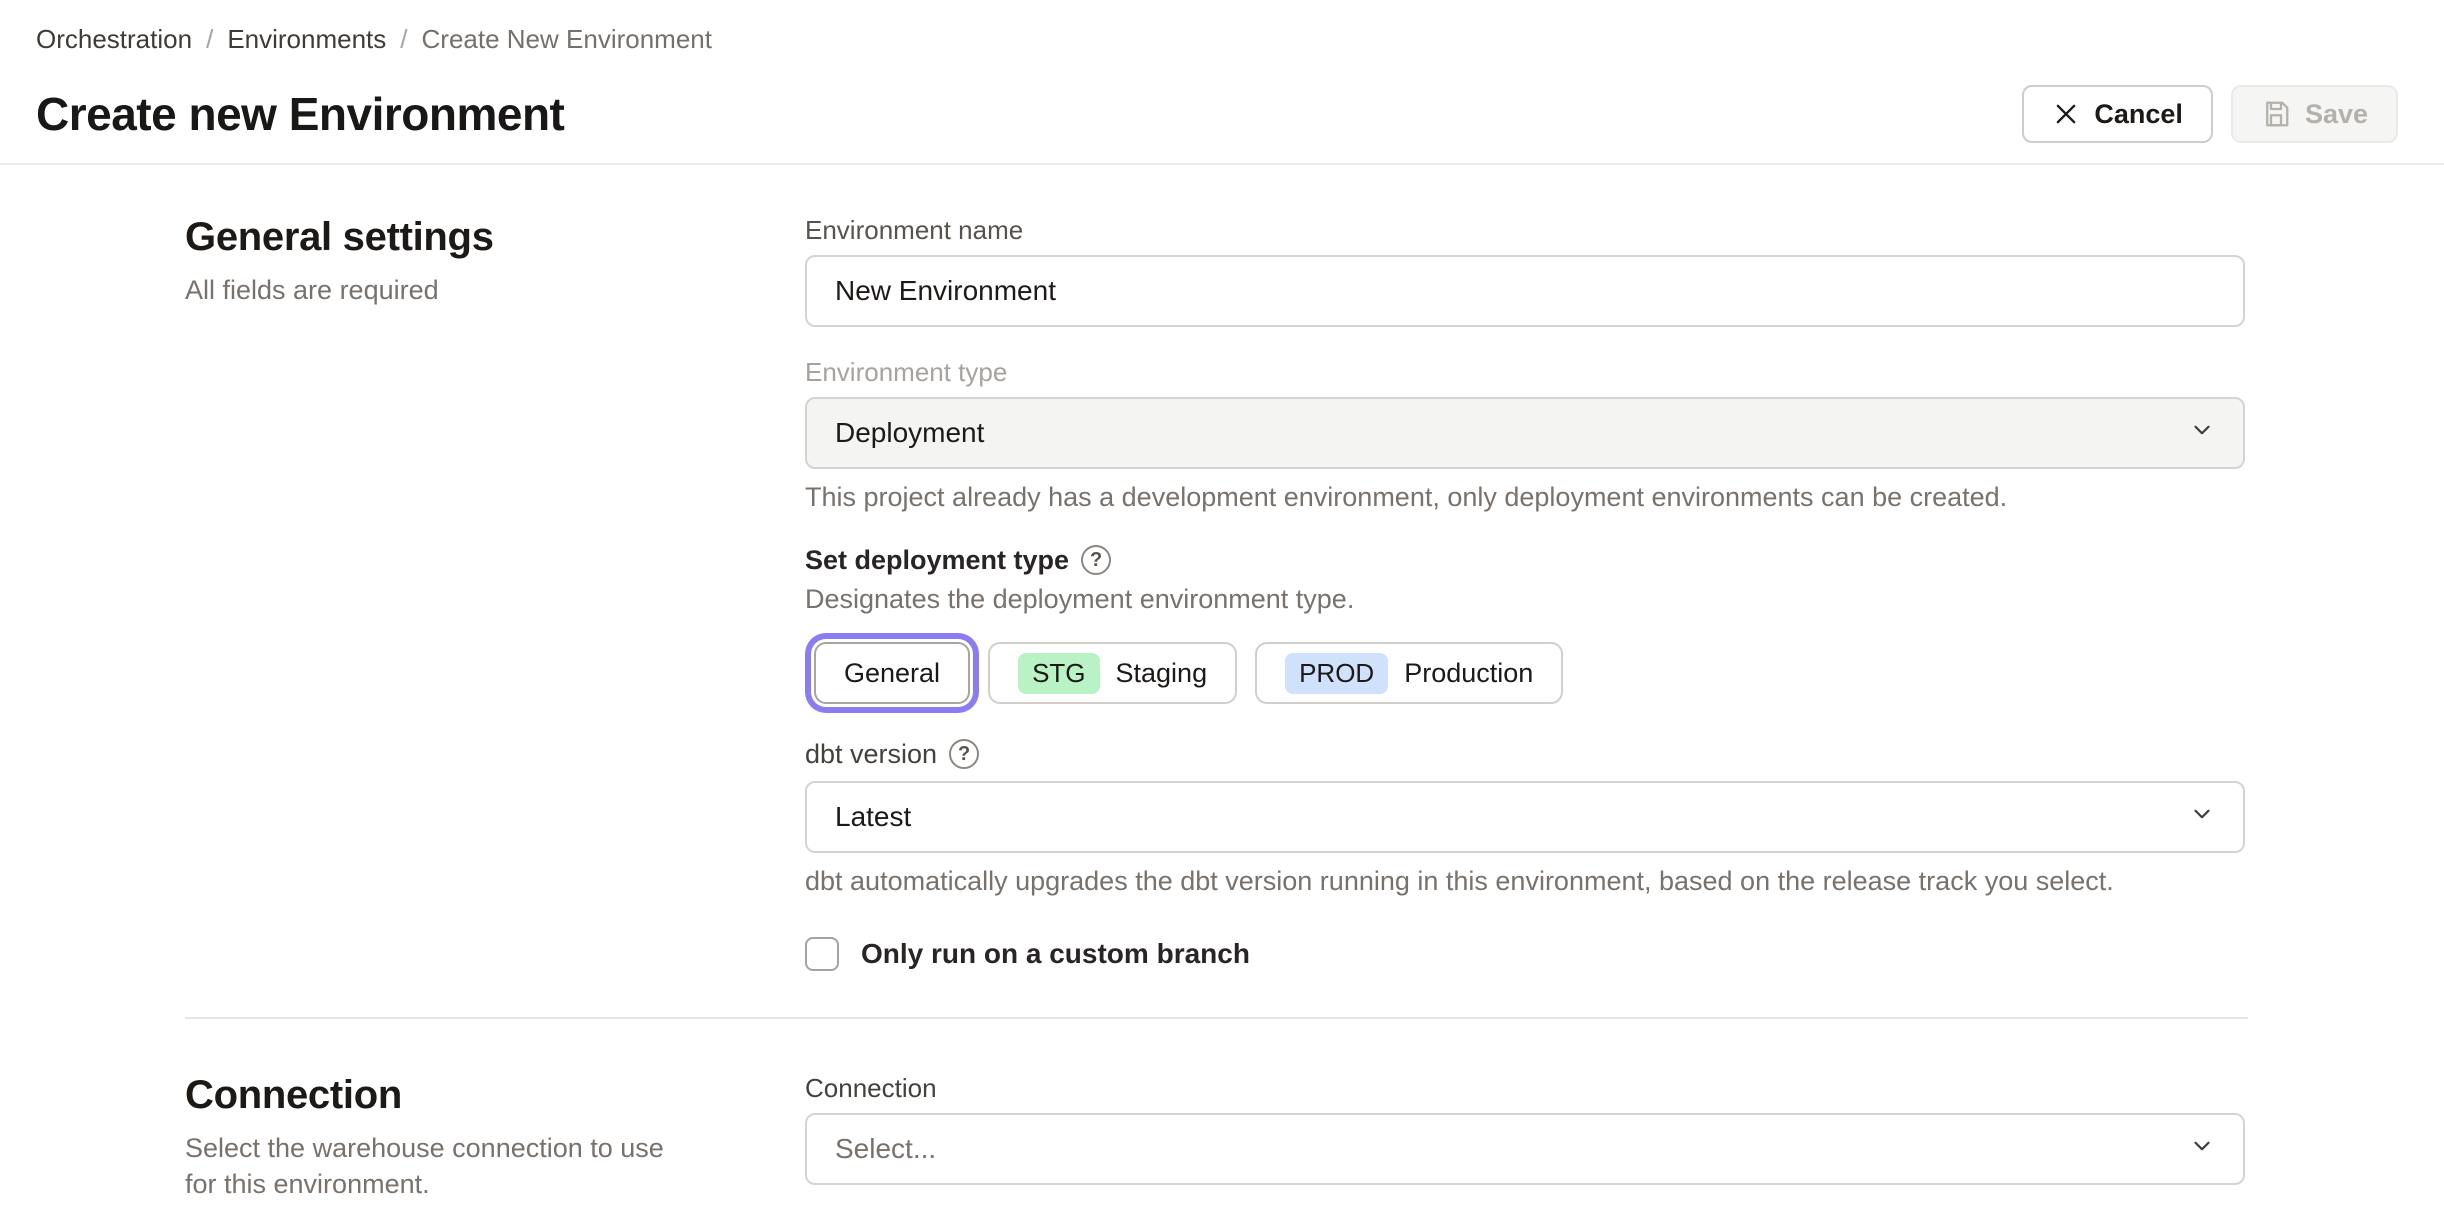  I want to click on dbt-version-label: dbt version, so click(871, 754).